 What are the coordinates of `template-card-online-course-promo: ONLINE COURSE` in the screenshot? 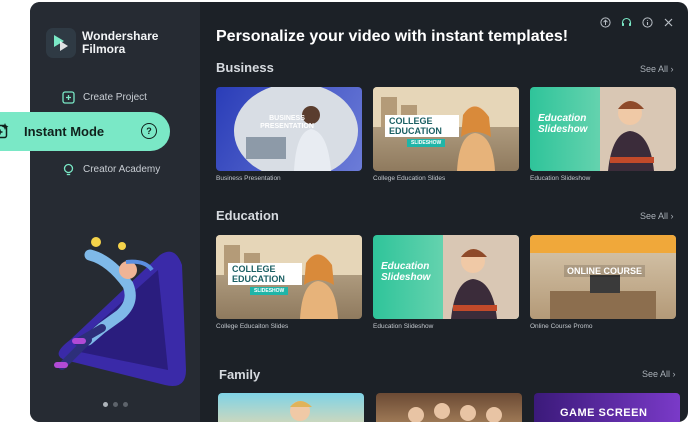 It's located at (603, 277).